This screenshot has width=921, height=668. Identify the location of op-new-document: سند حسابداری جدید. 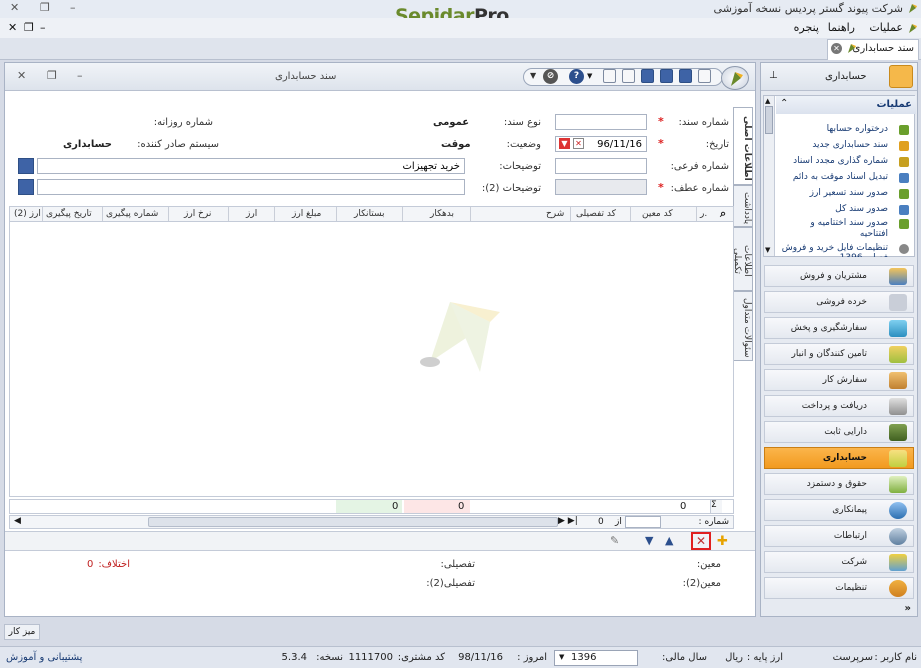
(850, 145).